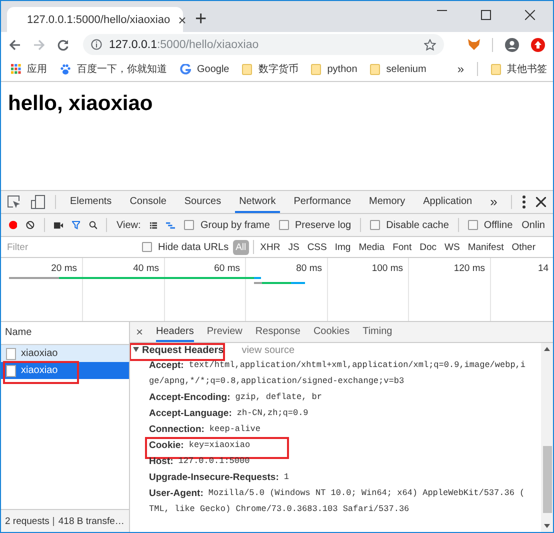 The width and height of the screenshot is (554, 533). Describe the element at coordinates (148, 202) in the screenshot. I see `devtools-tab: Console` at that location.